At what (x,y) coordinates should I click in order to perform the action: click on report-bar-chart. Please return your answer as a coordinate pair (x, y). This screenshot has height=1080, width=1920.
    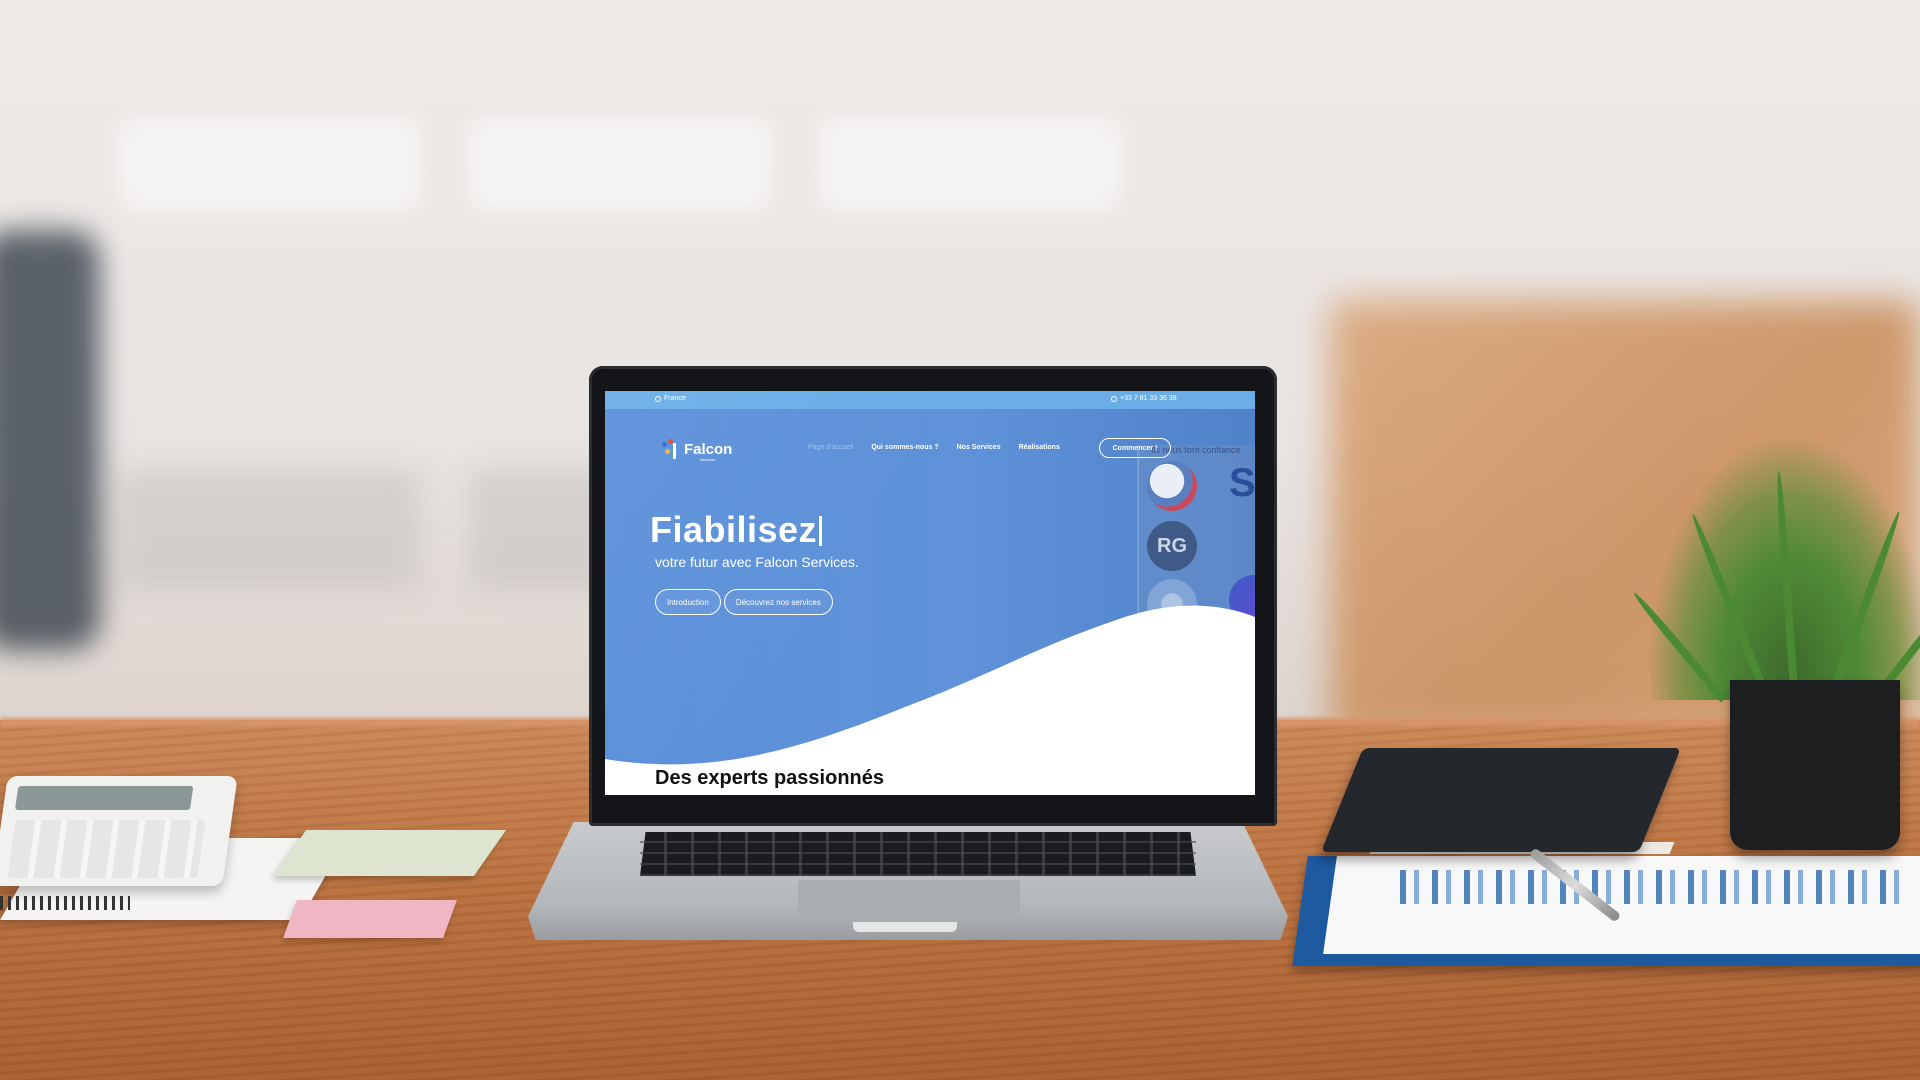
    Looking at the image, I should click on (1650, 887).